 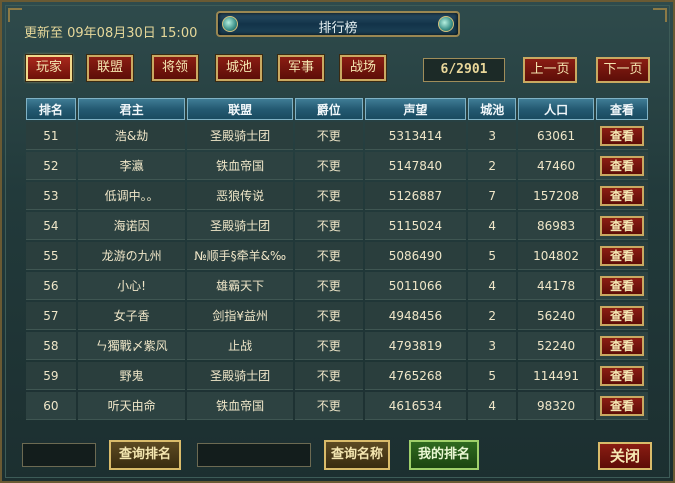 What do you see at coordinates (51, 376) in the screenshot?
I see `rank-cell: 59` at bounding box center [51, 376].